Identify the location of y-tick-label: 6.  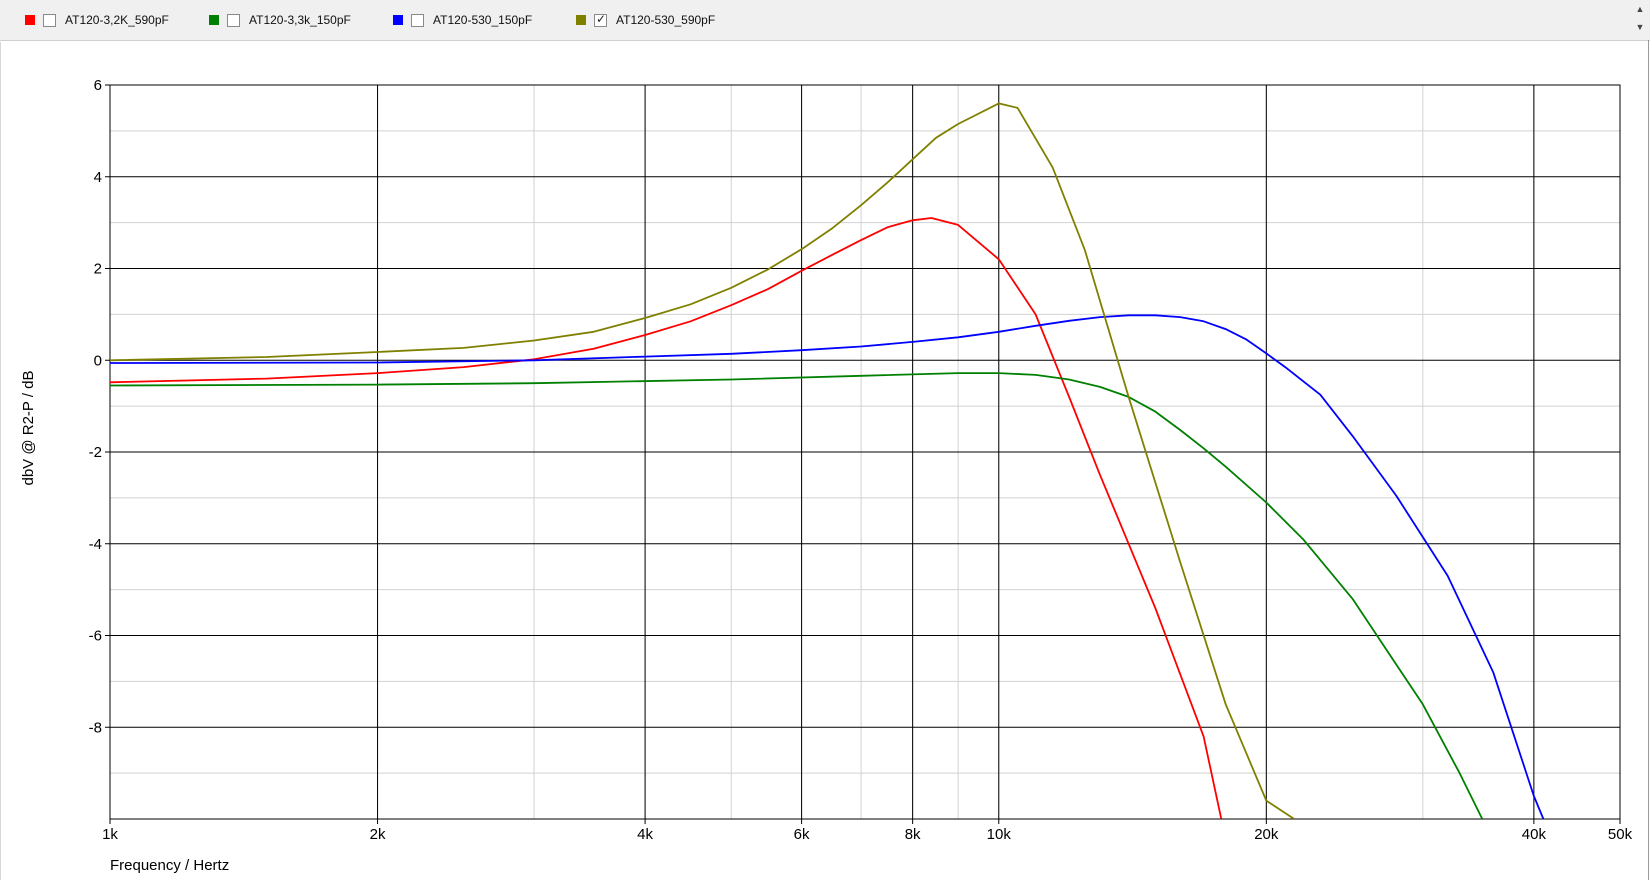
(98, 85).